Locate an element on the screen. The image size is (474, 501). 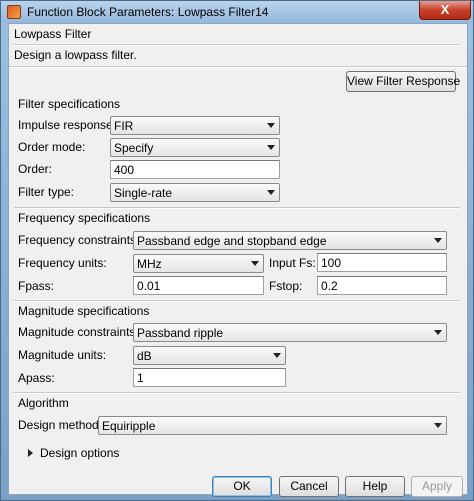
fstop-value: 0.2 is located at coordinates (329, 286).